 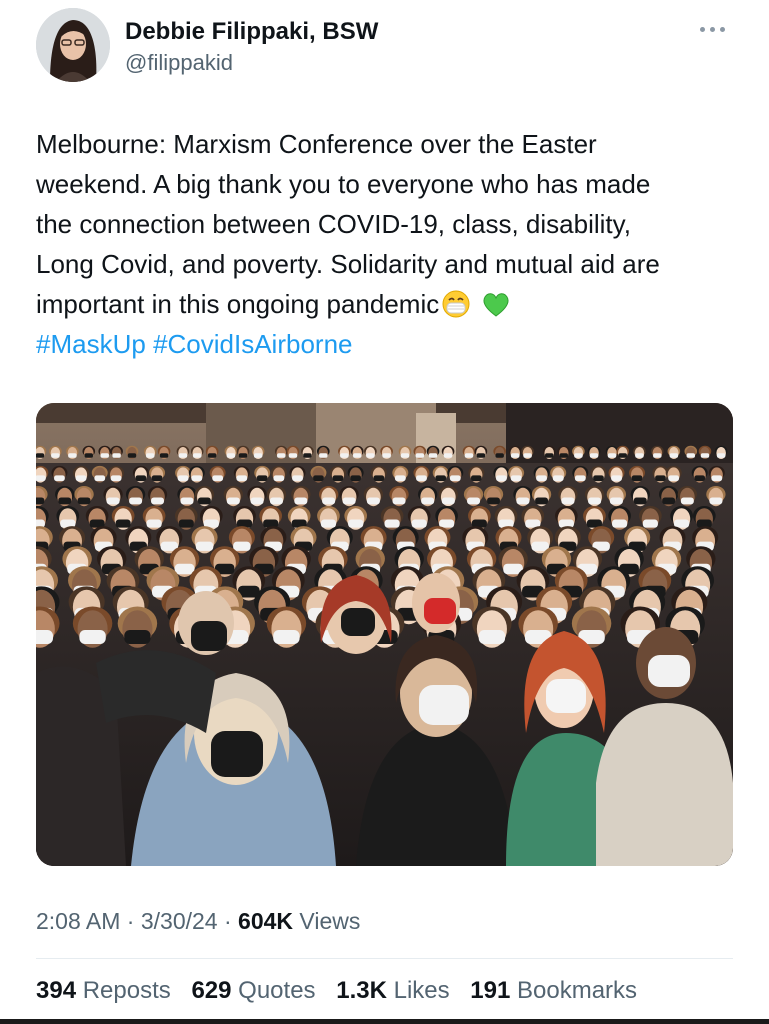 What do you see at coordinates (421, 990) in the screenshot?
I see `likes-label: Likes` at bounding box center [421, 990].